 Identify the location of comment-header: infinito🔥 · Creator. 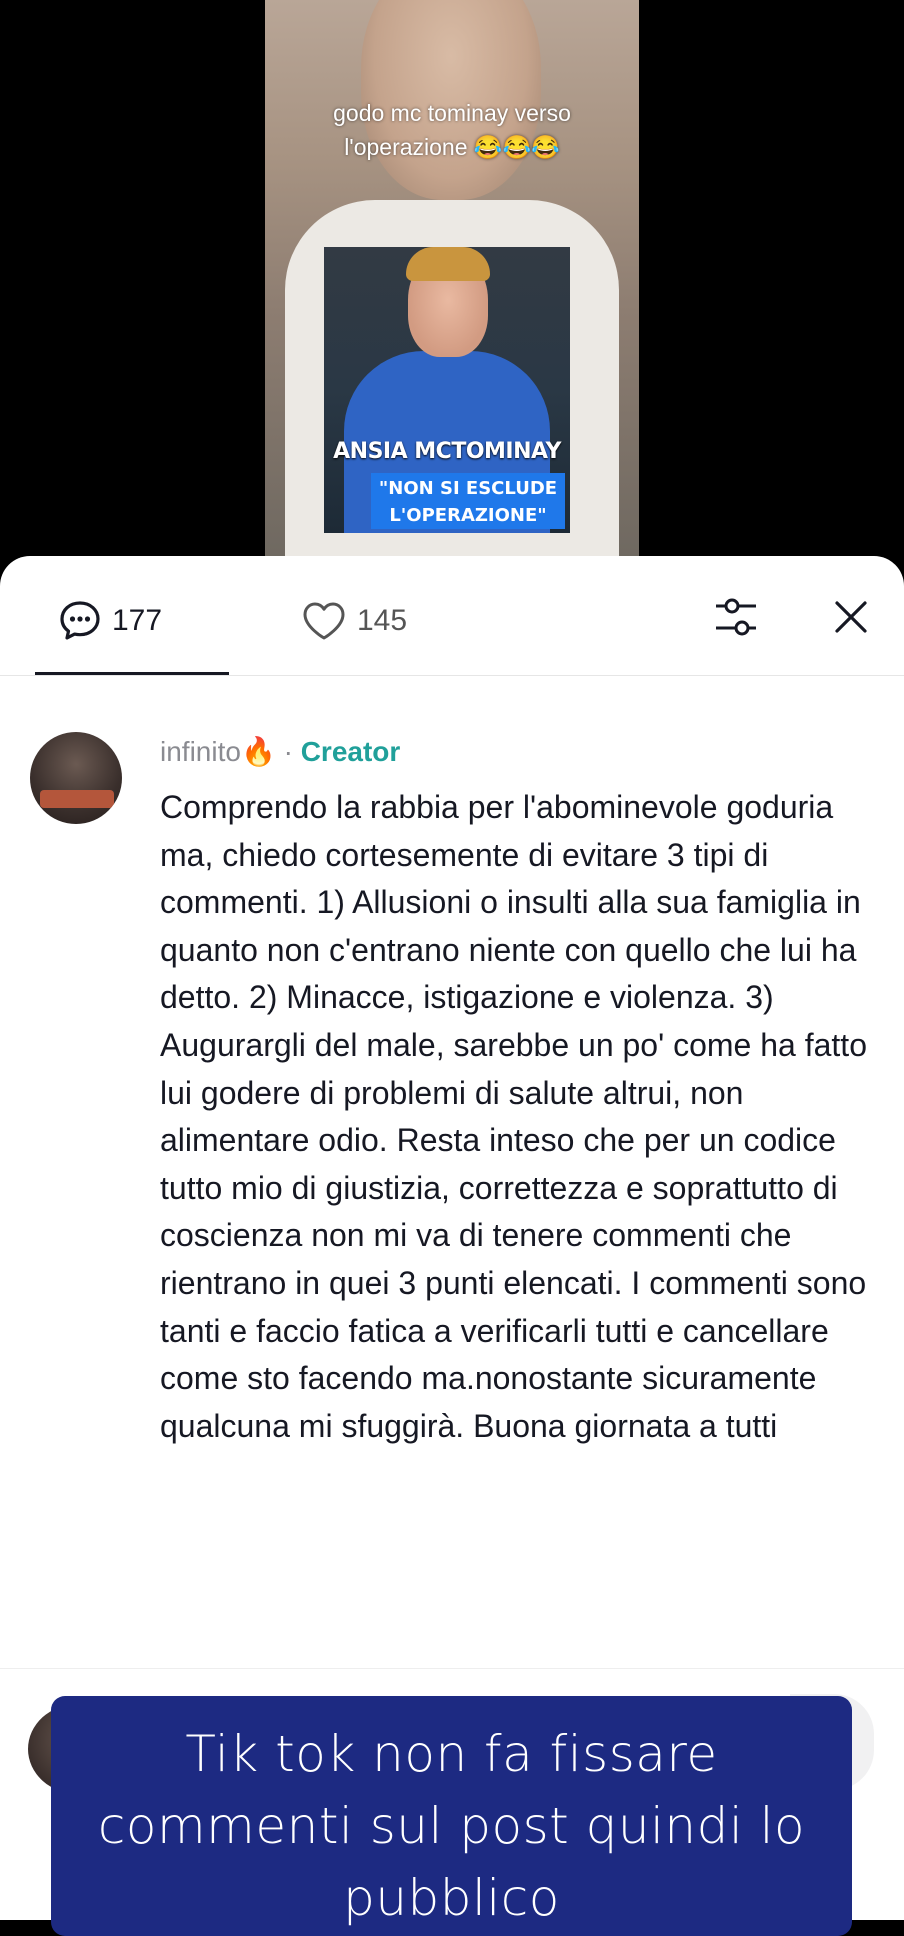
(280, 752).